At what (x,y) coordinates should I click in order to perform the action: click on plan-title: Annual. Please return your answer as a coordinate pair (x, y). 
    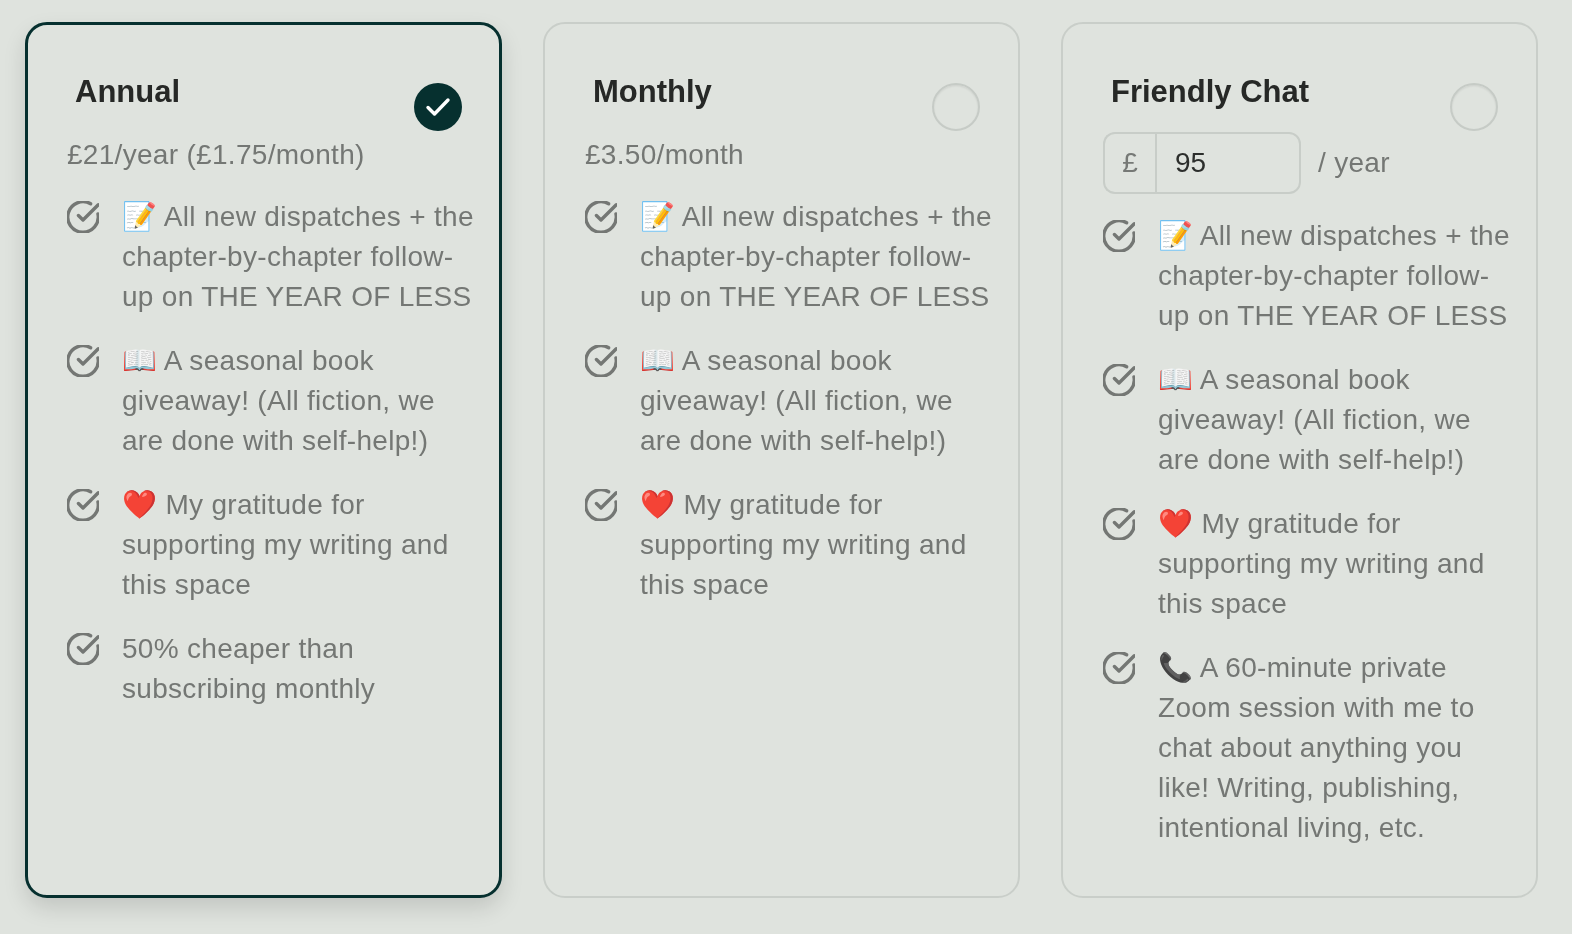
    Looking at the image, I should click on (128, 92).